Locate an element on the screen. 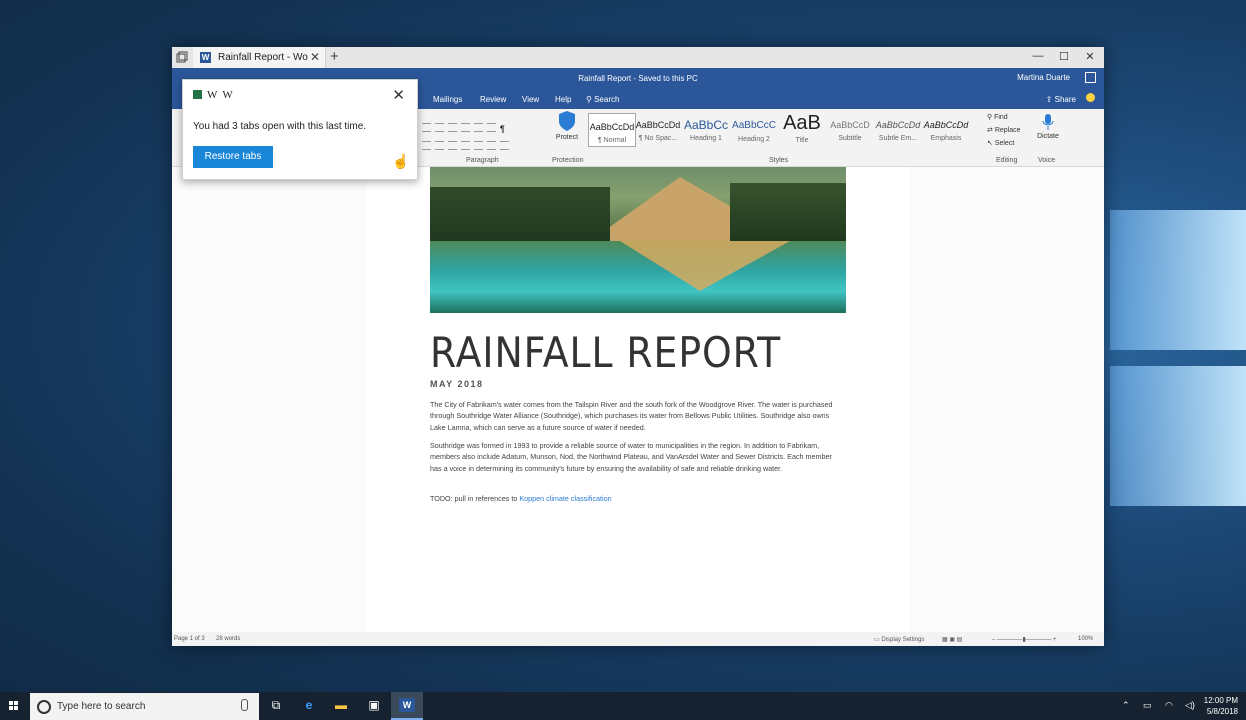 This screenshot has width=1246, height=720. system-clock: 12:00 PM 5/8/2018 is located at coordinates (1221, 706).